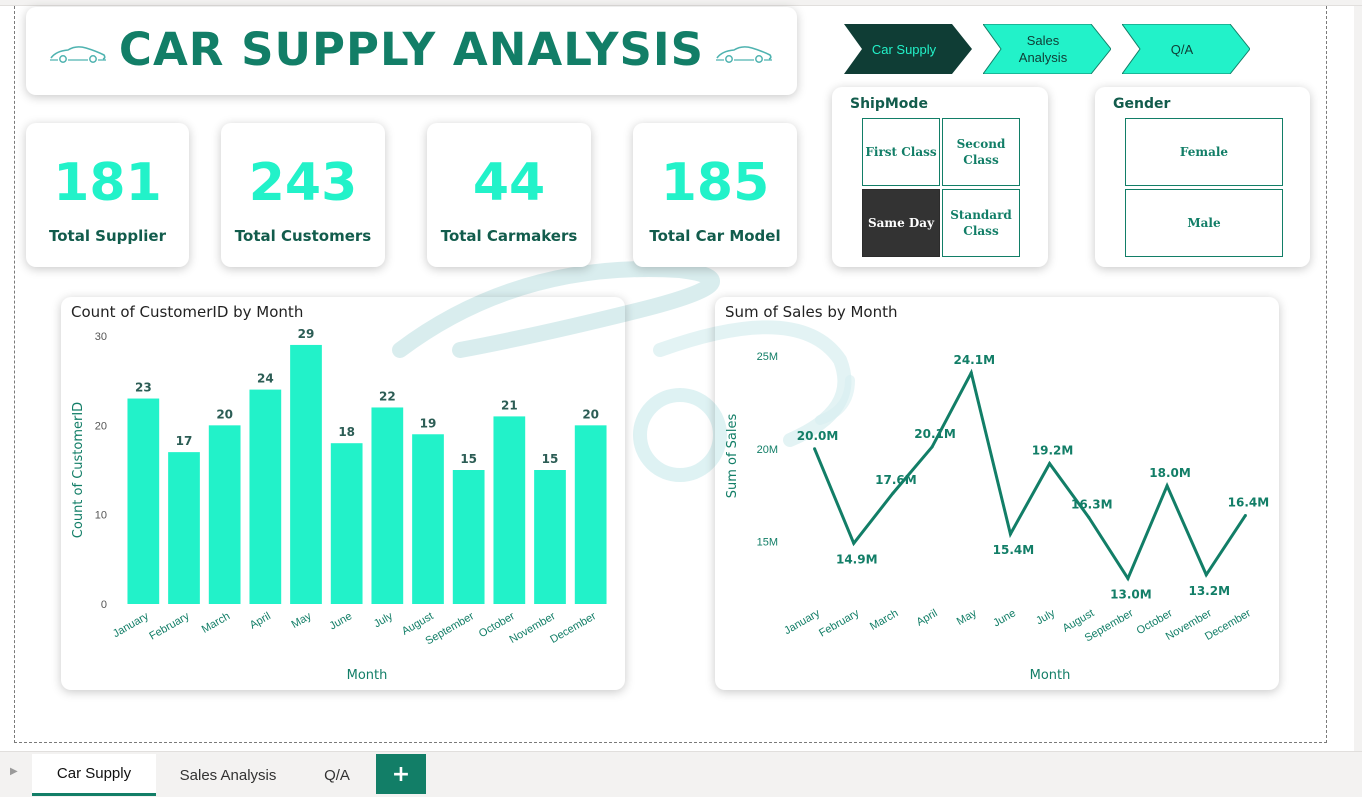 This screenshot has height=797, width=1362. Describe the element at coordinates (428, 423) in the screenshot. I see `data-label: 19` at that location.